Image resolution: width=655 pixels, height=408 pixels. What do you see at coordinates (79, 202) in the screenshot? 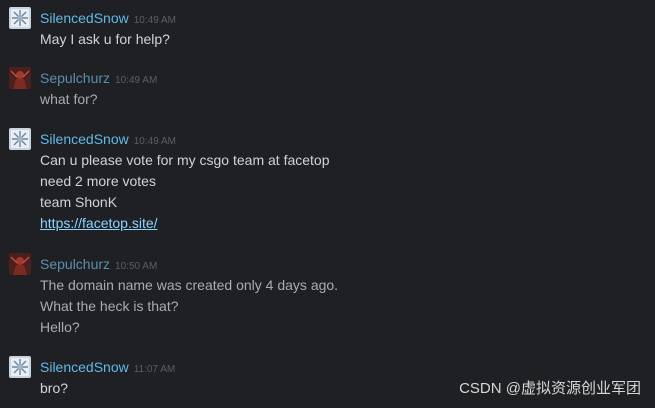
I see `message-text: team ShonK` at bounding box center [79, 202].